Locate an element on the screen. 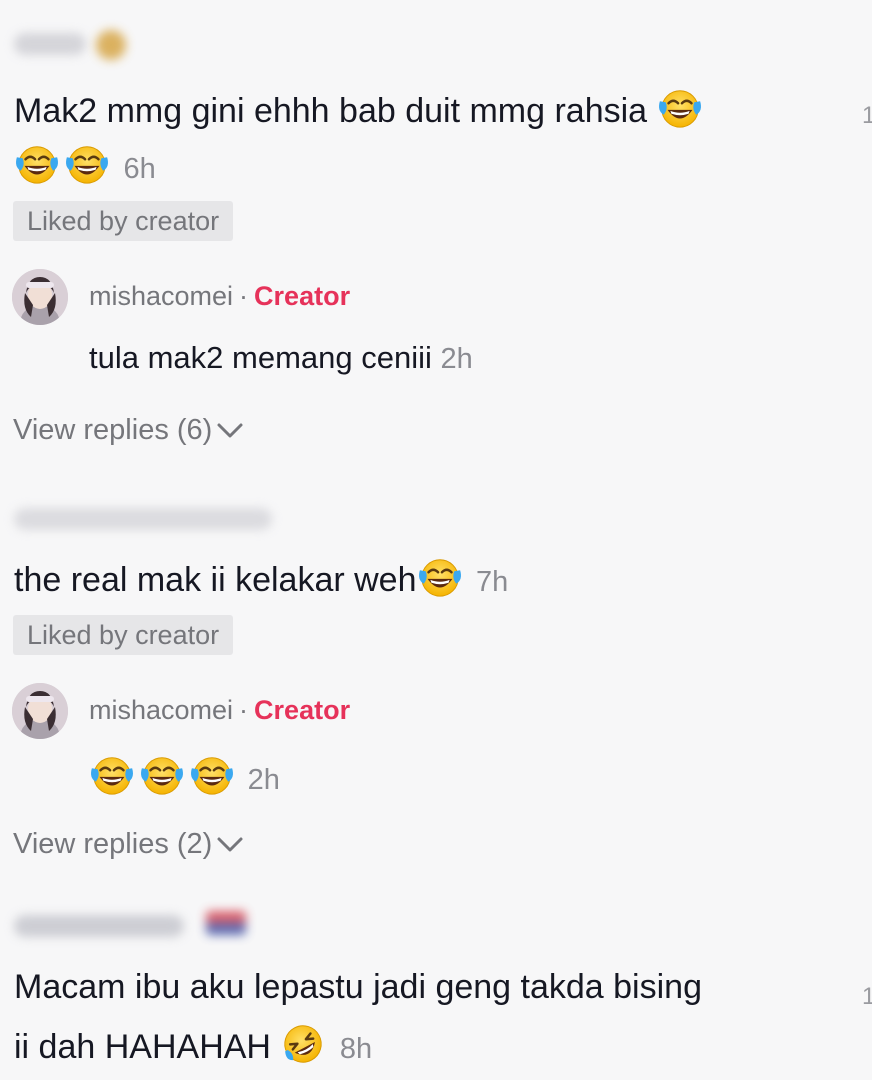 The image size is (872, 1080). comment-text: the real mak ii kelakar weh 7h is located at coordinates (261, 579).